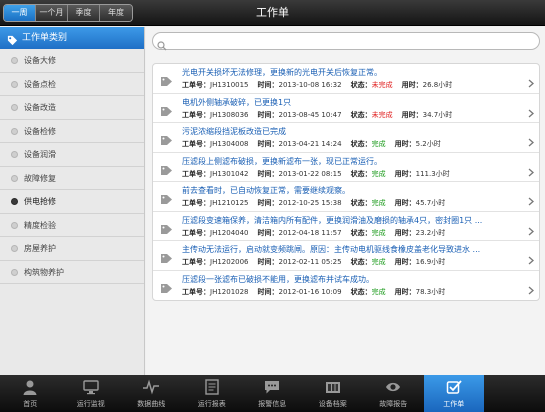 The width and height of the screenshot is (545, 412). Describe the element at coordinates (393, 404) in the screenshot. I see `tab-label: 故障报告` at that location.